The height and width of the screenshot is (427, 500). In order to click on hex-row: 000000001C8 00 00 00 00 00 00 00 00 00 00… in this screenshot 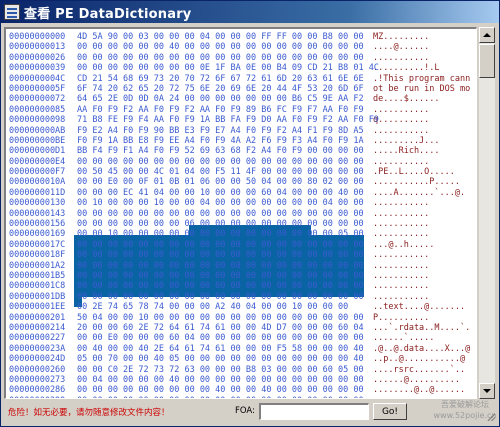, I will do `click(239, 286)`.